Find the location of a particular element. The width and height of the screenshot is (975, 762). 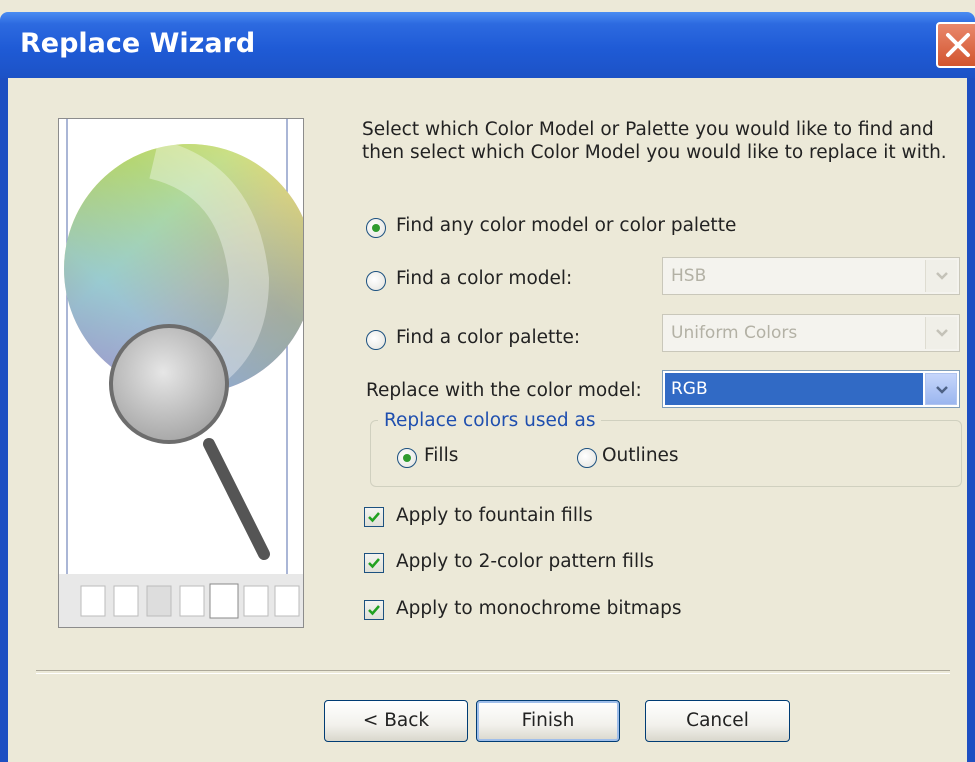

find-color-model-select: HSB is located at coordinates (811, 276).